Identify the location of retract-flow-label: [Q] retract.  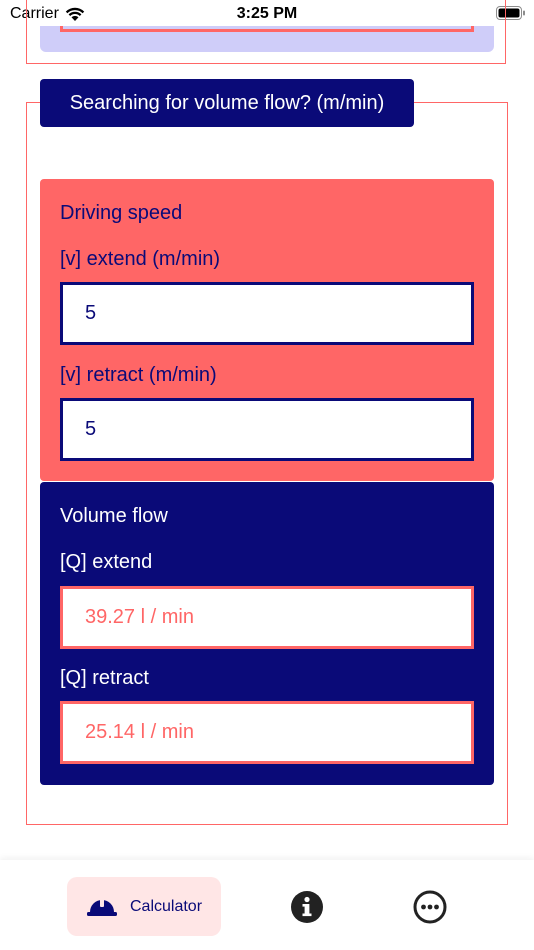
(104, 678).